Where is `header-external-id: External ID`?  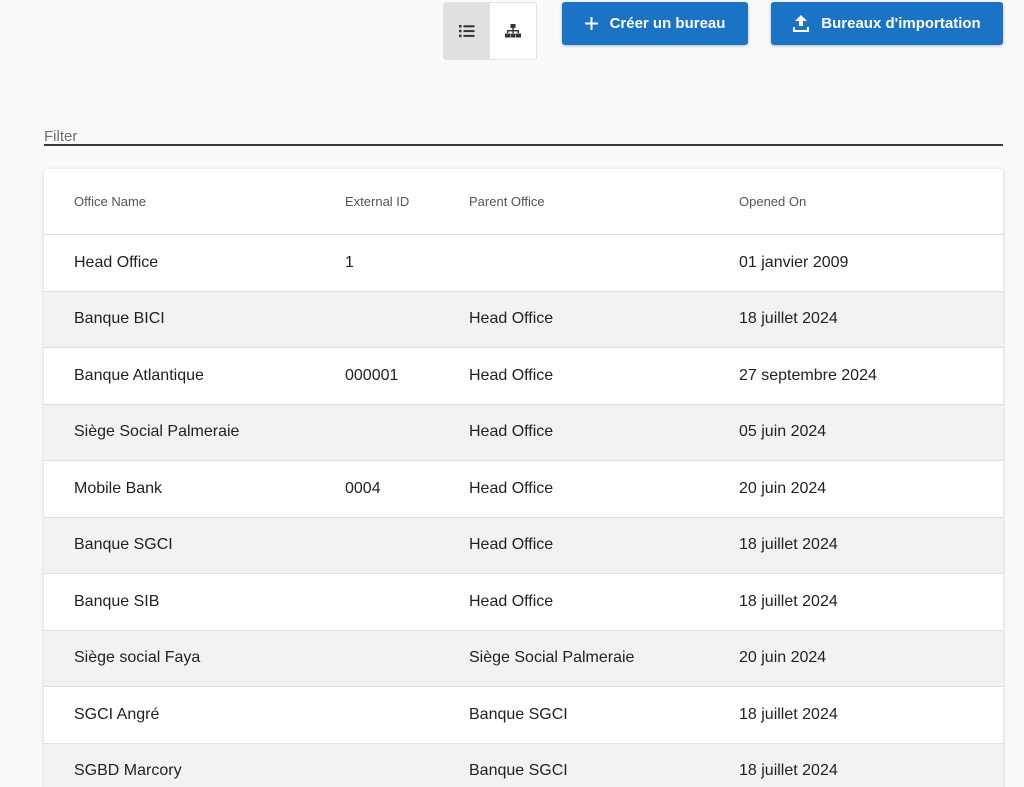 header-external-id: External ID is located at coordinates (407, 201).